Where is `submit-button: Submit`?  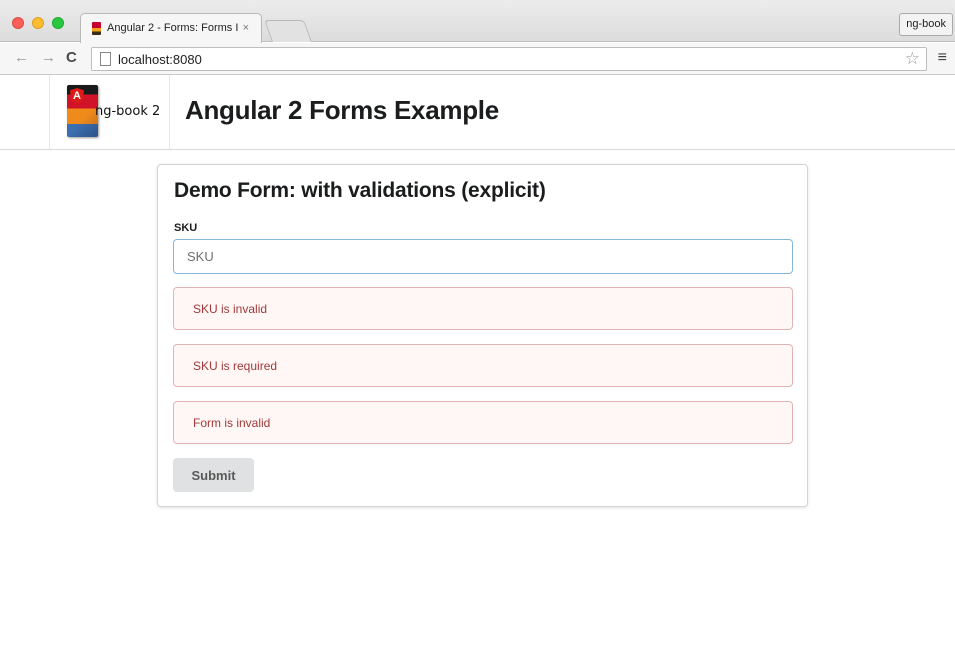
submit-button: Submit is located at coordinates (213, 475).